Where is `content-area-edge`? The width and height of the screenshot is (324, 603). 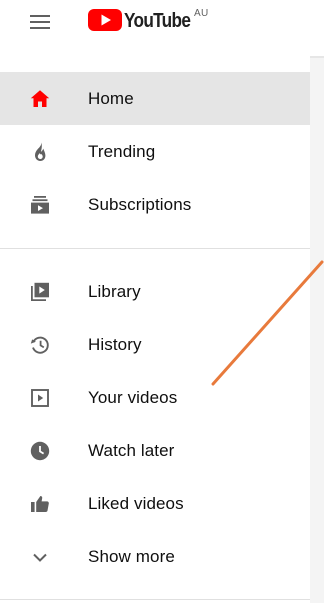
content-area-edge is located at coordinates (317, 330).